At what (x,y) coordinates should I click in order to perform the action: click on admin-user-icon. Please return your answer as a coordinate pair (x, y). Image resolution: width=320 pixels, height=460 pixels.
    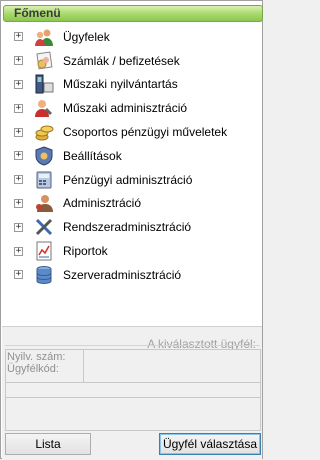
    Looking at the image, I should click on (44, 204).